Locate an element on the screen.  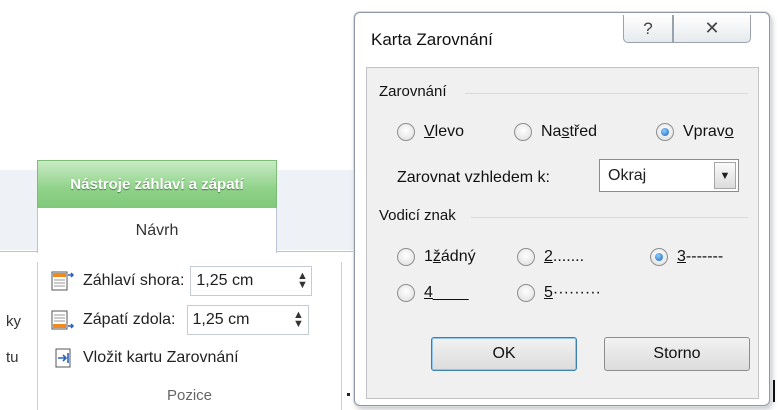
dialog-title: Karta Zarovnání is located at coordinates (432, 39).